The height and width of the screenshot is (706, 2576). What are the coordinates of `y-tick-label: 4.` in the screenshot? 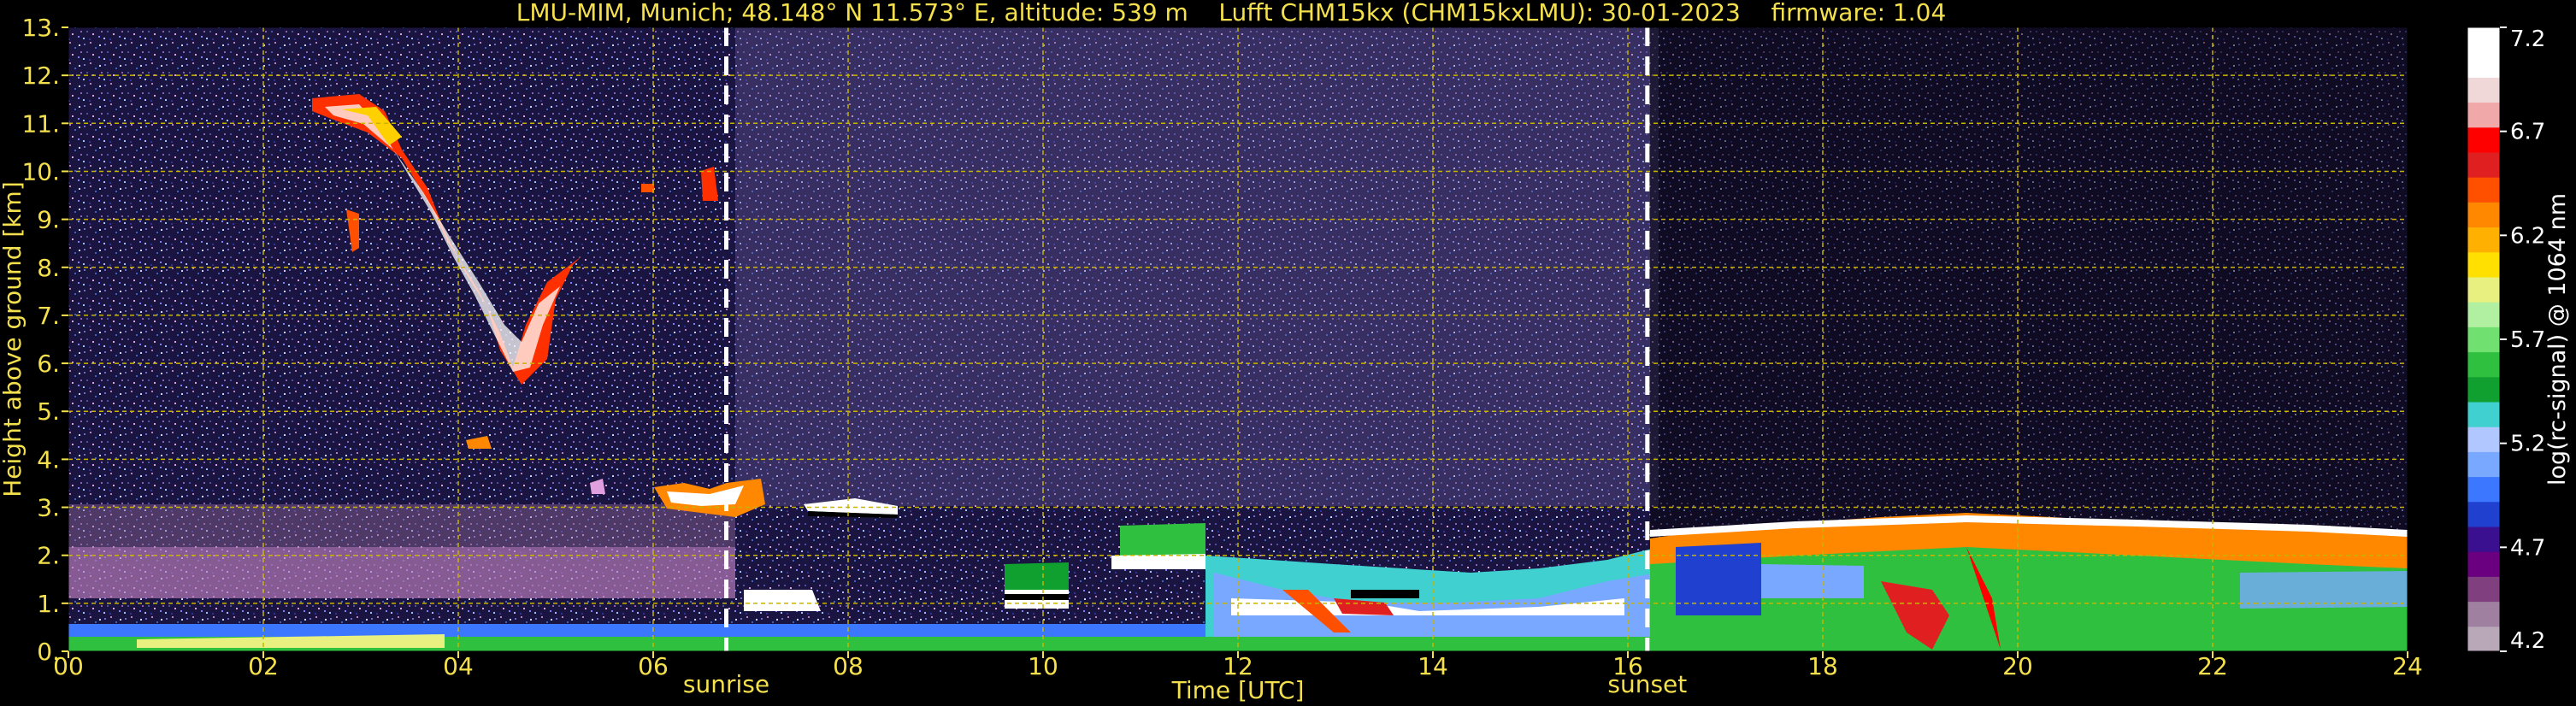 It's located at (48, 459).